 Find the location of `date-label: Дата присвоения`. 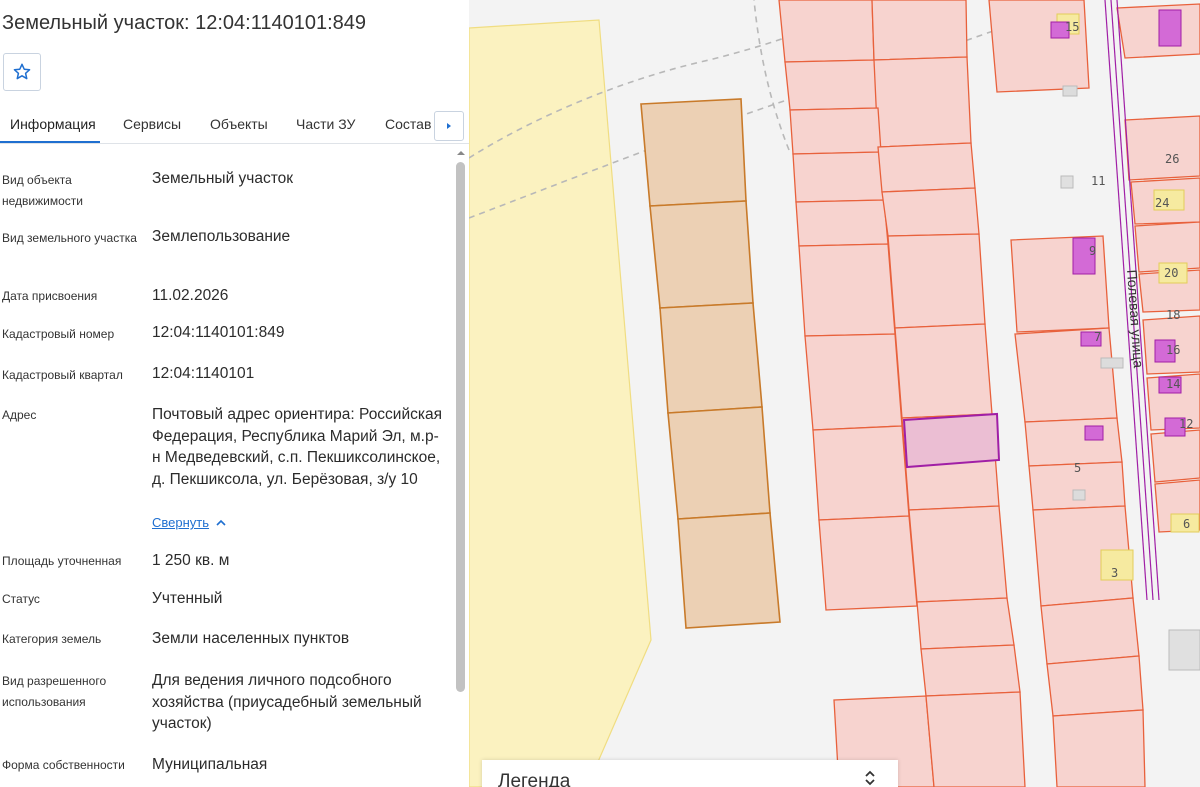

date-label: Дата присвоения is located at coordinates (50, 296).